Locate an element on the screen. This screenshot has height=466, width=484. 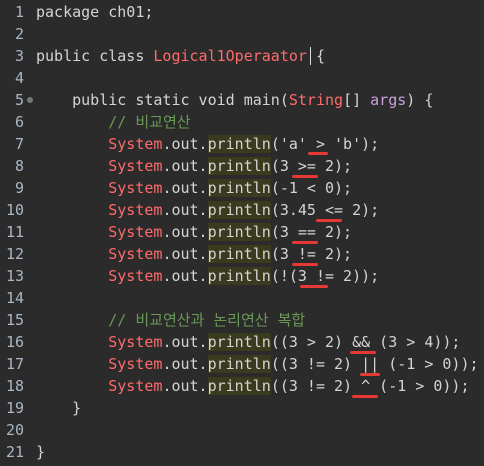
code-line-21: } is located at coordinates (41, 452).